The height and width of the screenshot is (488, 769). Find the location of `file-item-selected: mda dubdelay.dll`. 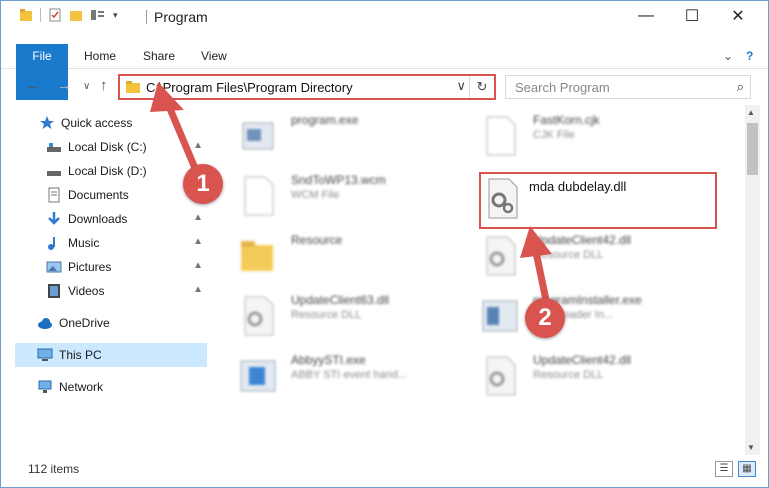

file-item-selected: mda dubdelay.dll is located at coordinates (598, 200).